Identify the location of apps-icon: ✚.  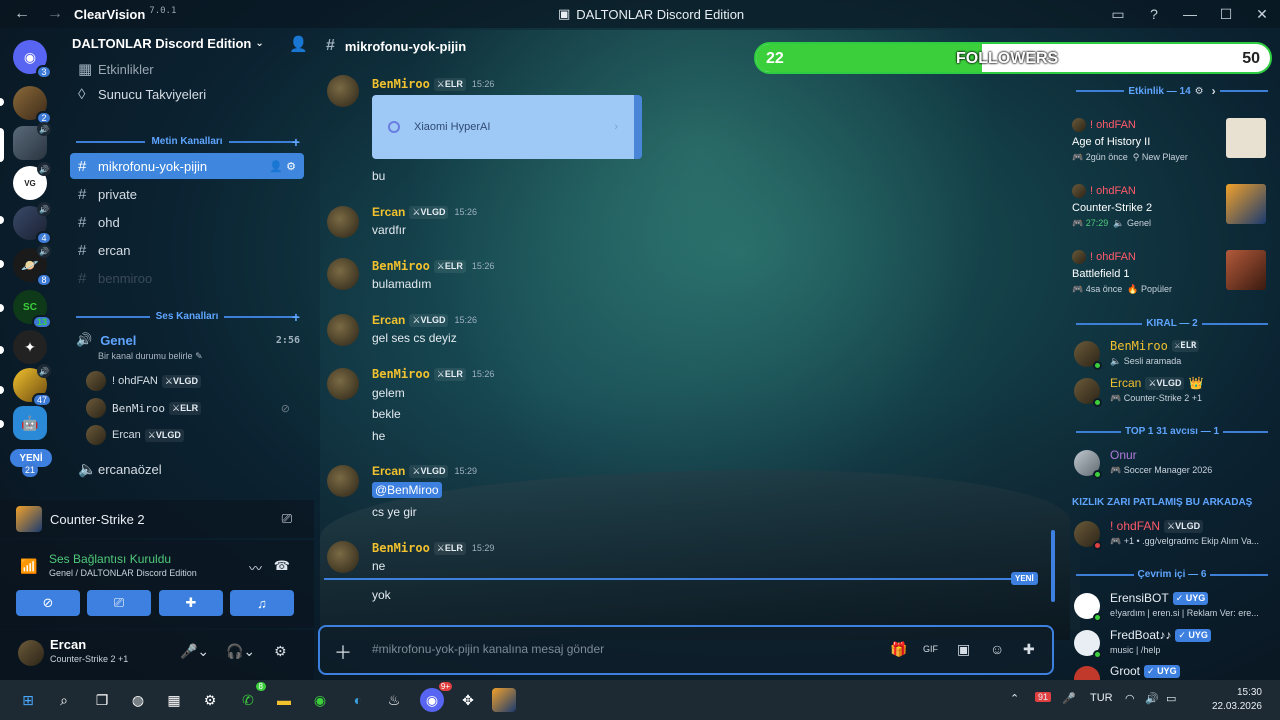
(1029, 649).